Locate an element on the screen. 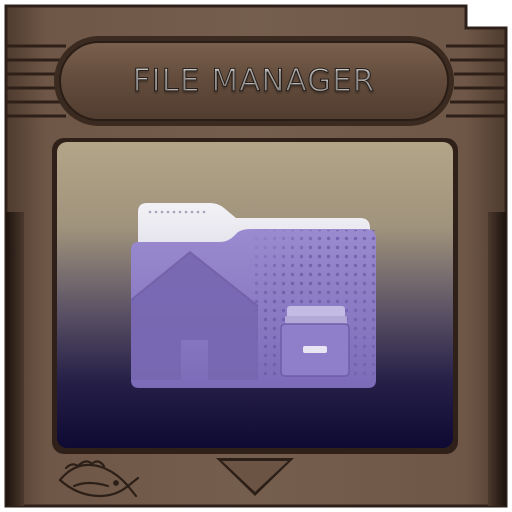 The image size is (512, 512). right-grip is located at coordinates (497, 359).